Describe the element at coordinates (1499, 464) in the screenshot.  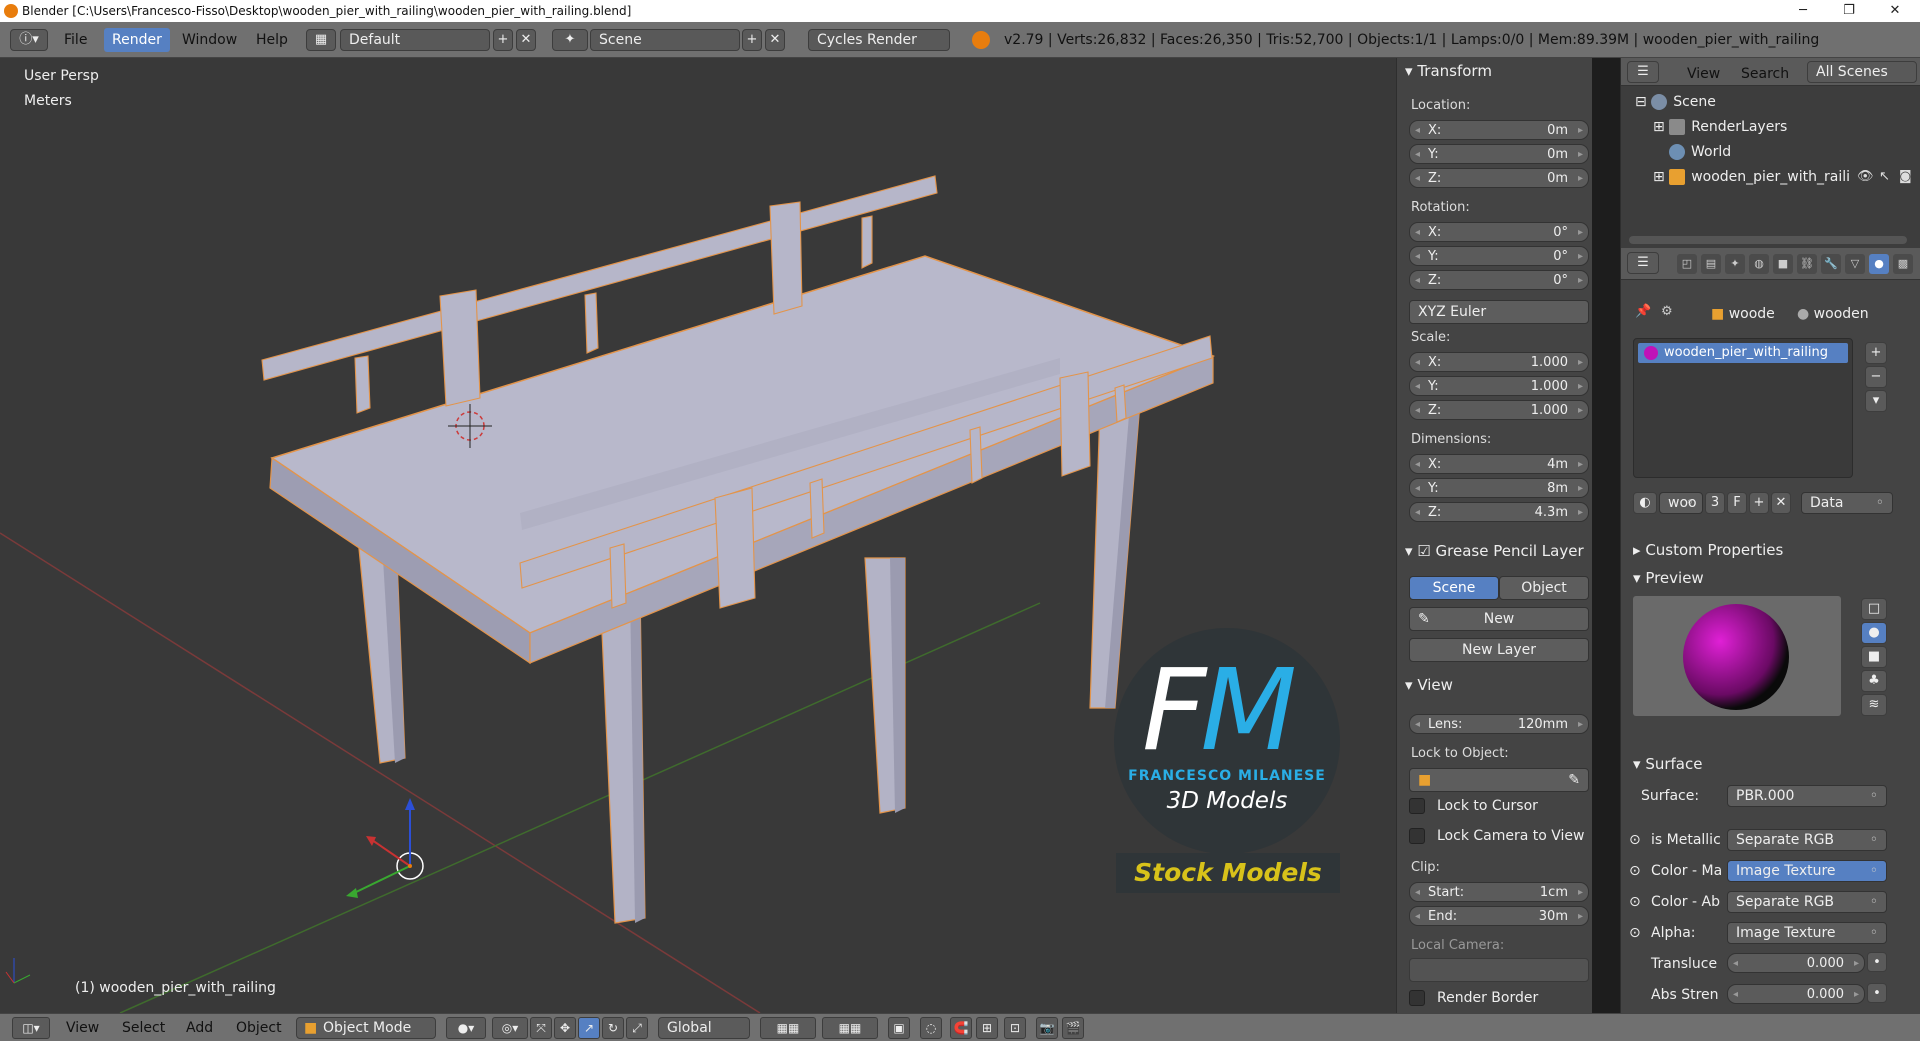
I see `dimension-x-field: X:4m` at that location.